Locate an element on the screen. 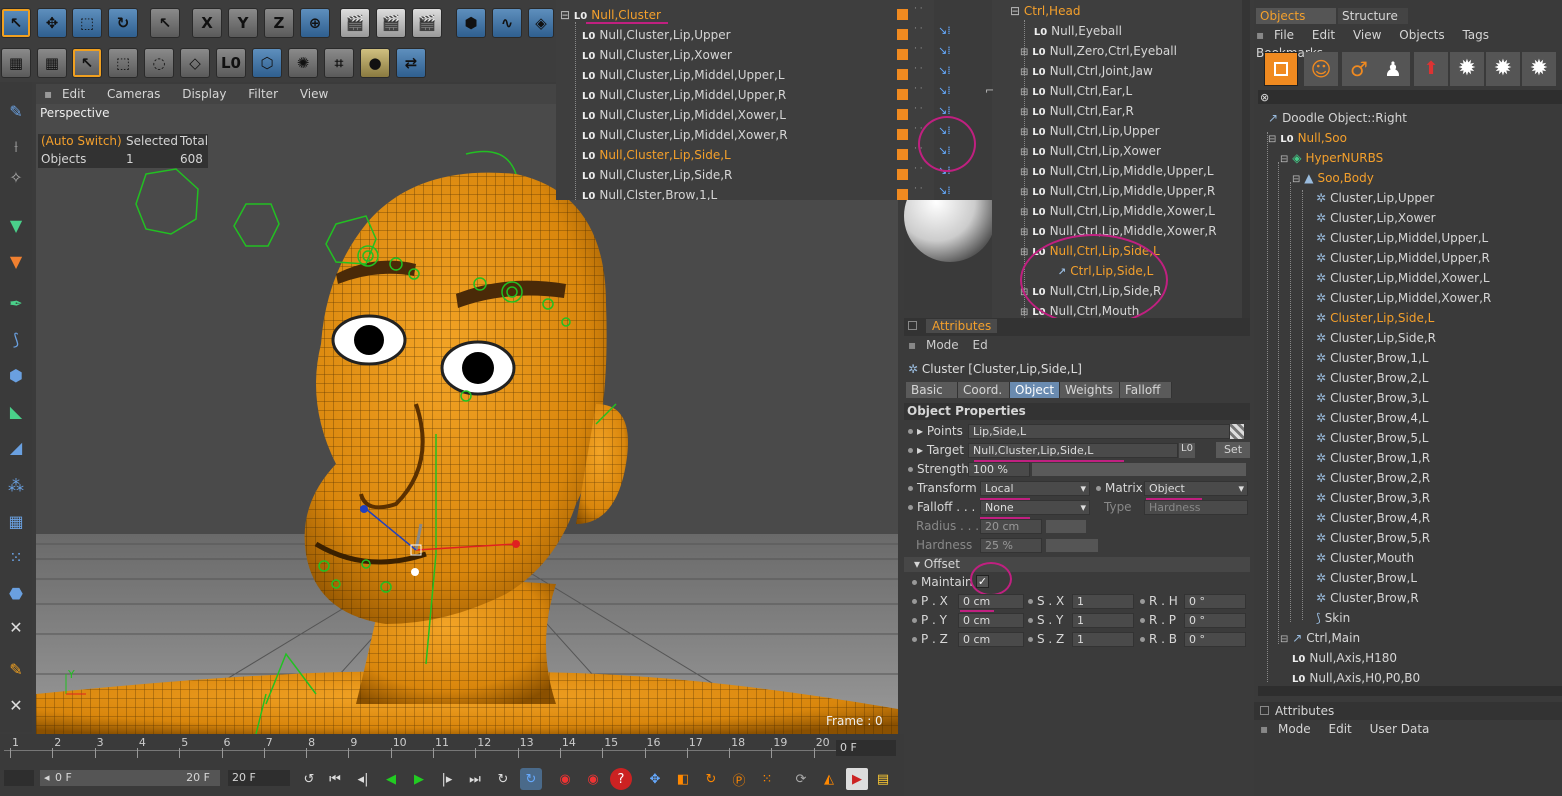  radius-field: 20 cm is located at coordinates (1011, 526).